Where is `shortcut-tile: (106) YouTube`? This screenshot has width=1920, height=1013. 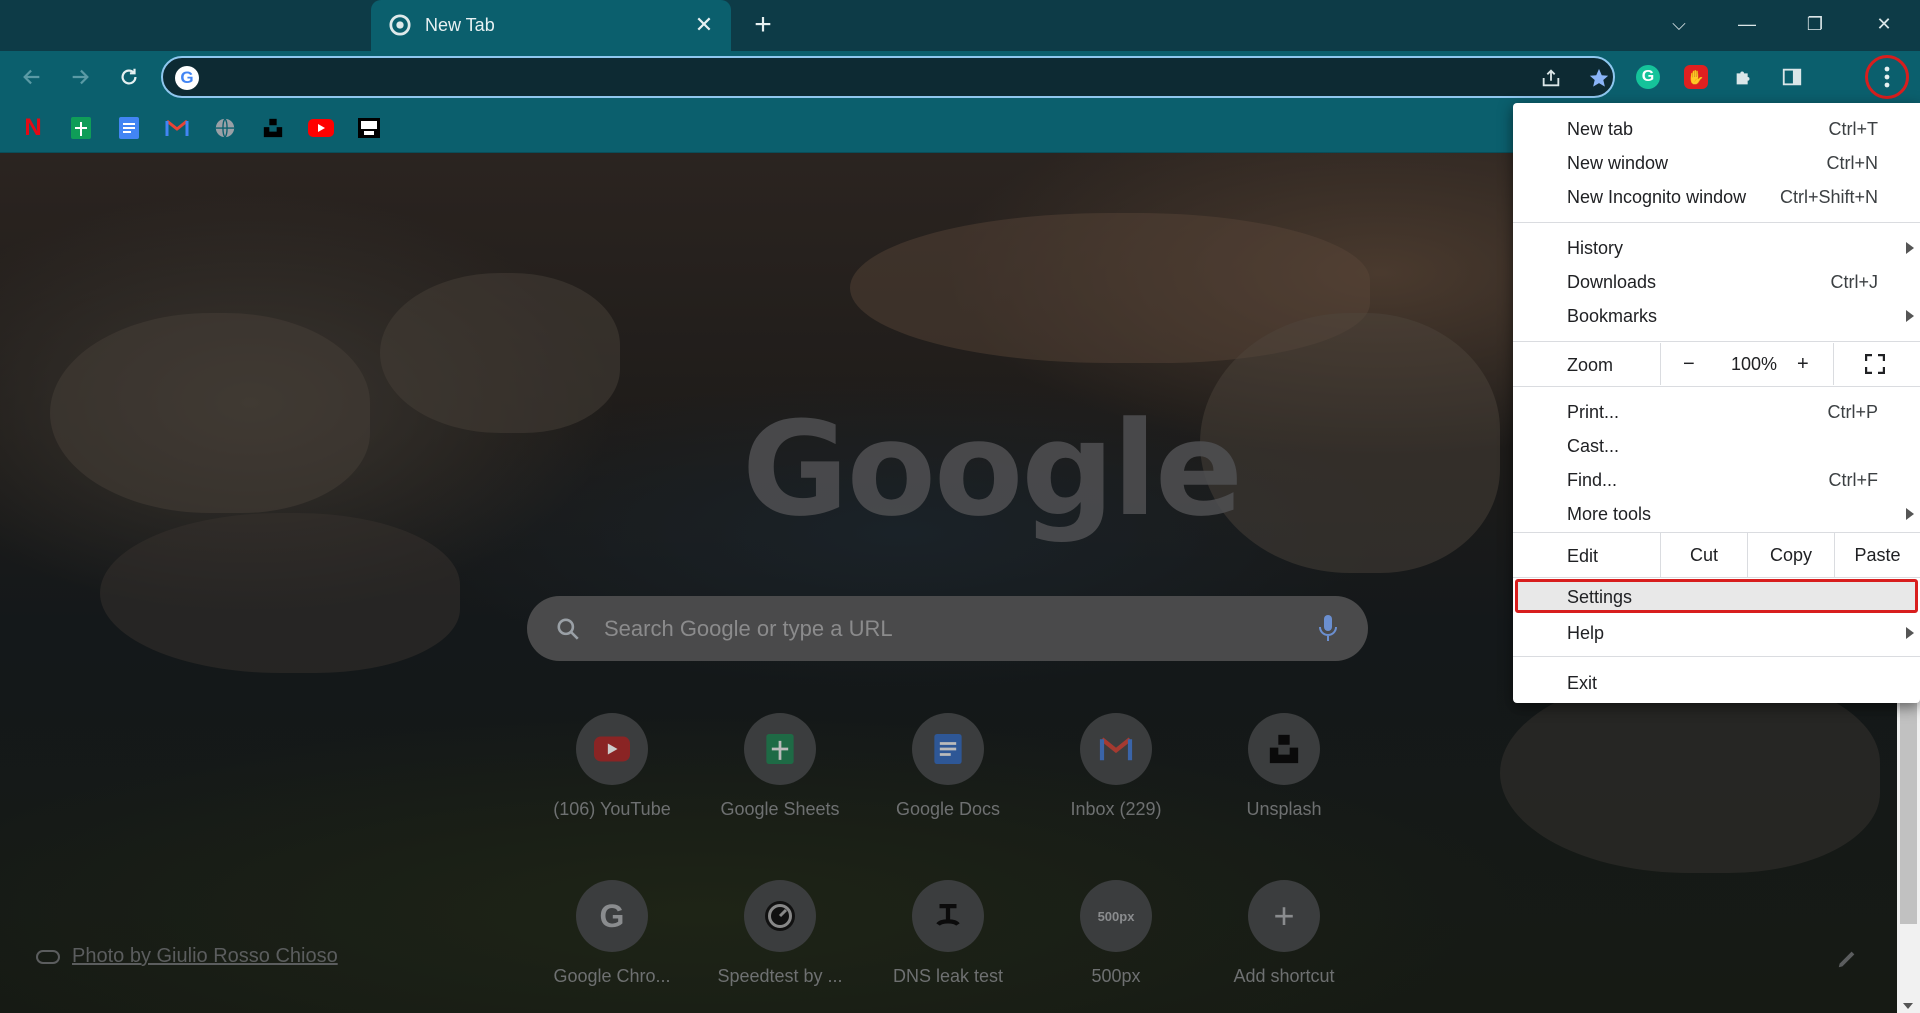 shortcut-tile: (106) YouTube is located at coordinates (612, 773).